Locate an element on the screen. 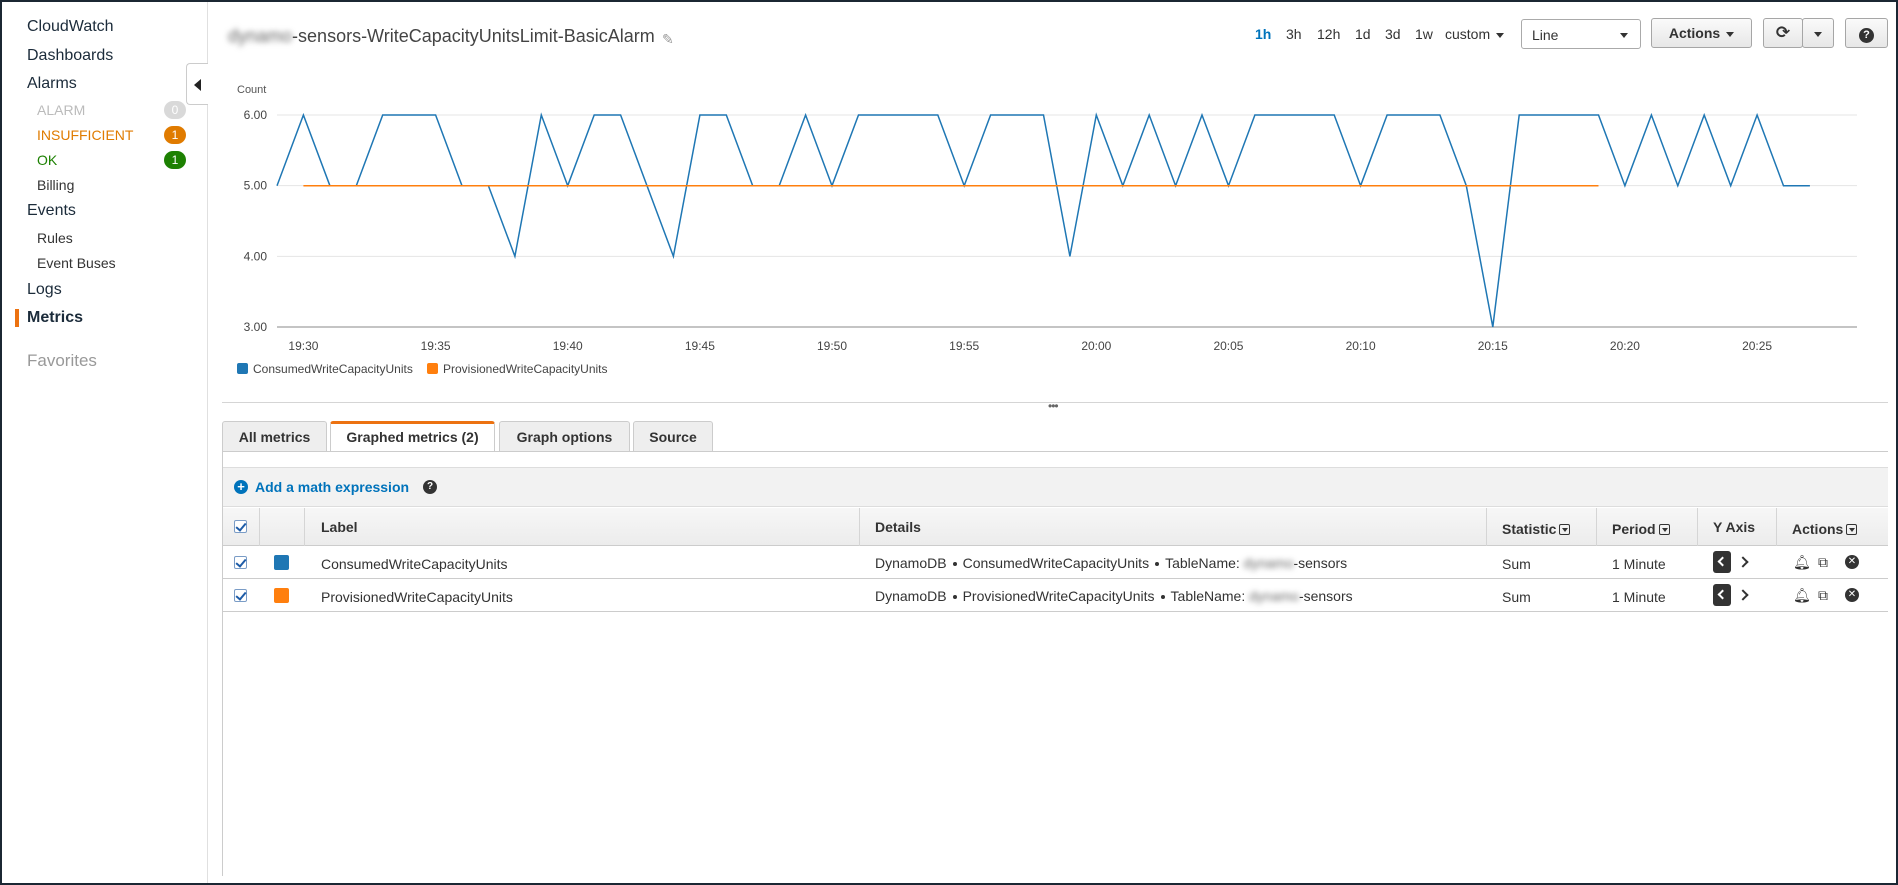 This screenshot has height=885, width=1898. metric-label: ConsumedWriteCapacityUnits is located at coordinates (414, 564).